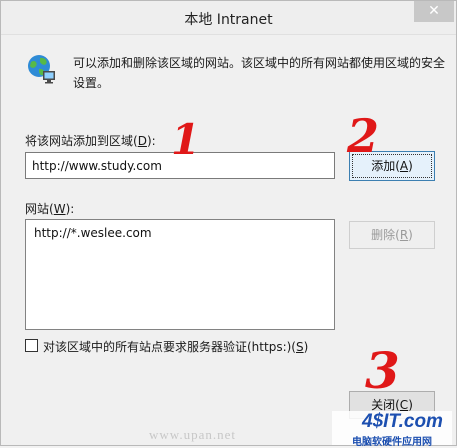  I want to click on https-checkbox, so click(31, 345).